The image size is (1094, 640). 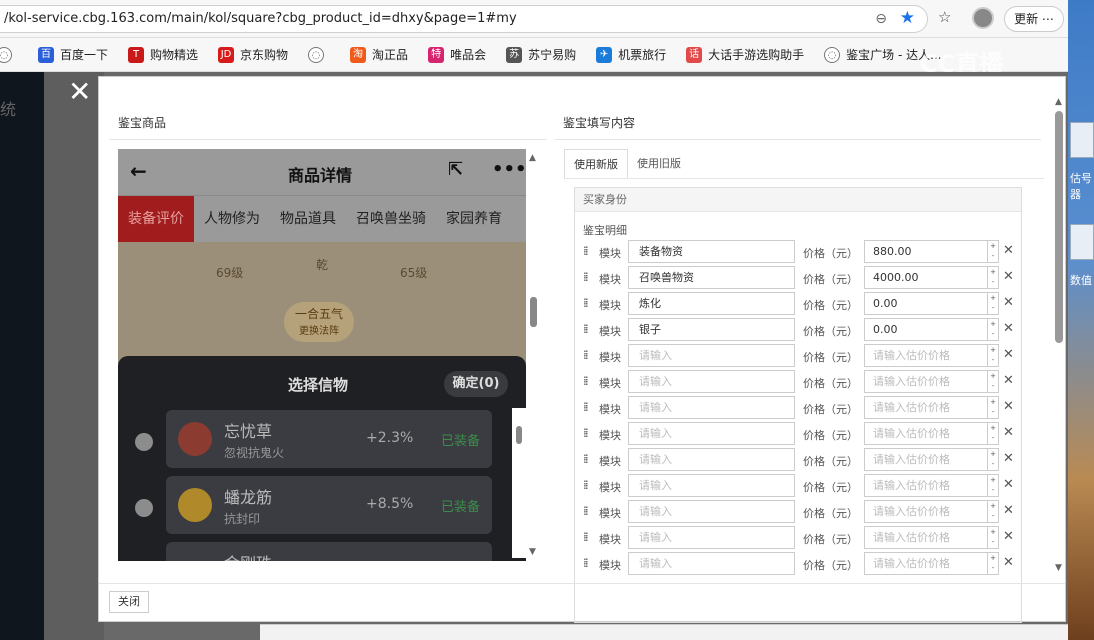 What do you see at coordinates (711, 329) in the screenshot?
I see `module-input: 银子` at bounding box center [711, 329].